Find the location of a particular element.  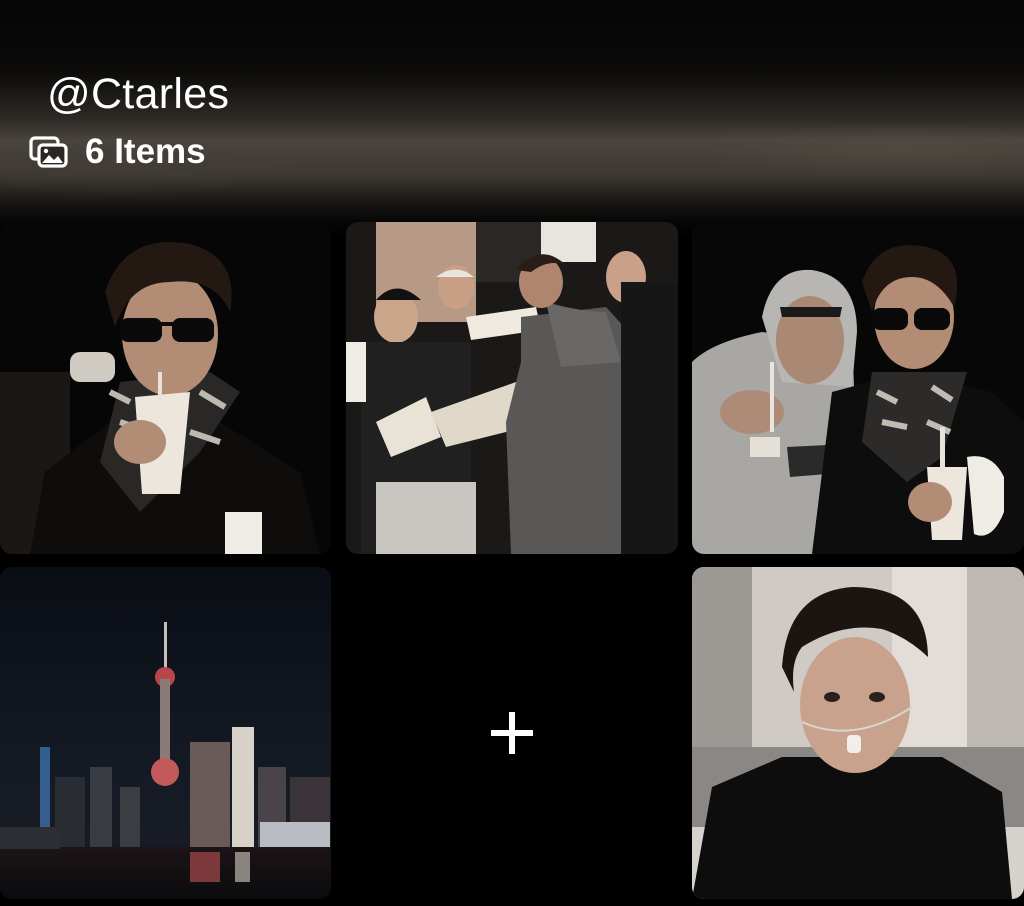

photo-man-portrait-chain is located at coordinates (858, 733).